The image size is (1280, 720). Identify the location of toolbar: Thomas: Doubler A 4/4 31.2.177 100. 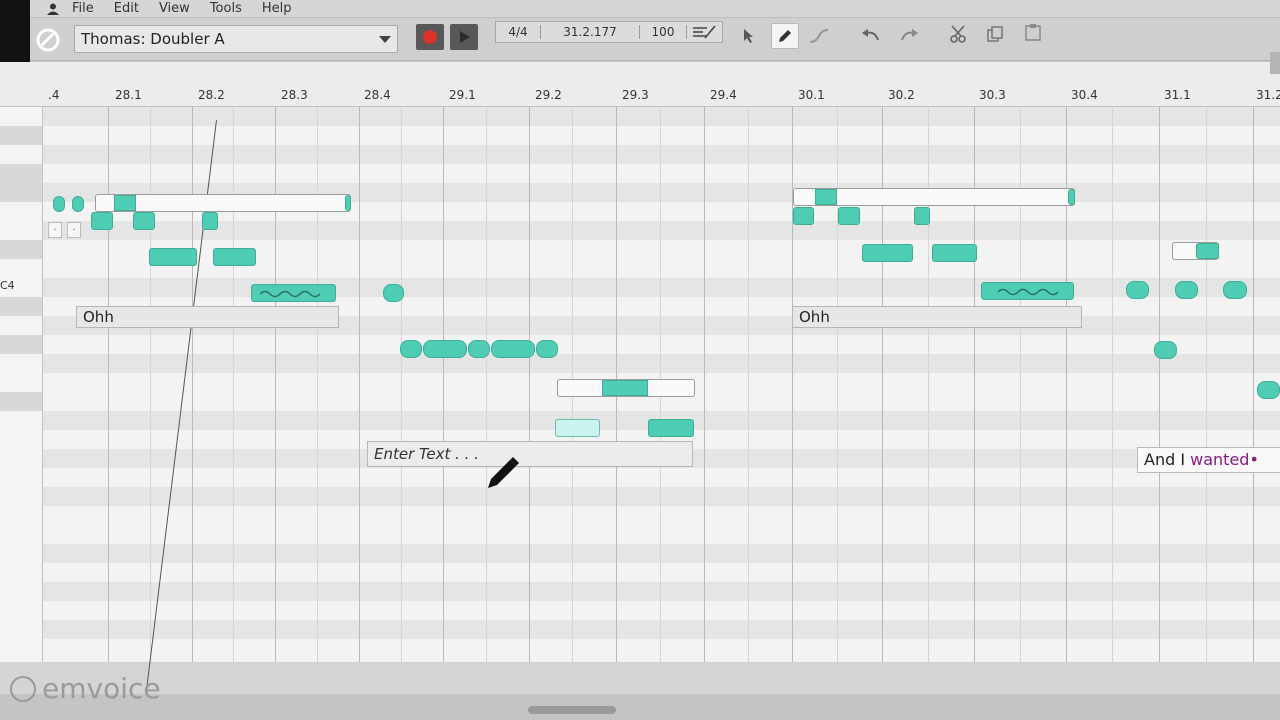
(655, 39).